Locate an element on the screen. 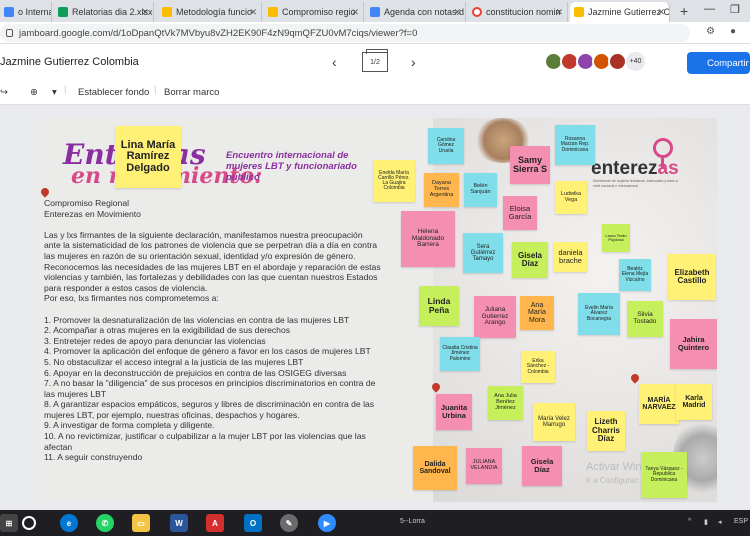  sticky-note: Silvia Tostado is located at coordinates (645, 319).